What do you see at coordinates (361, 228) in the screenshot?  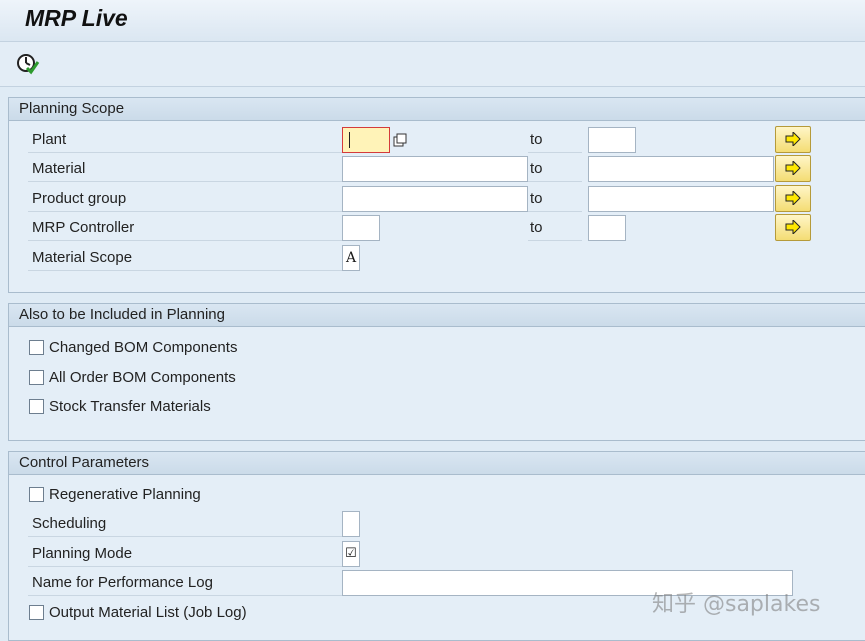 I see `mrp-controller-from-input` at bounding box center [361, 228].